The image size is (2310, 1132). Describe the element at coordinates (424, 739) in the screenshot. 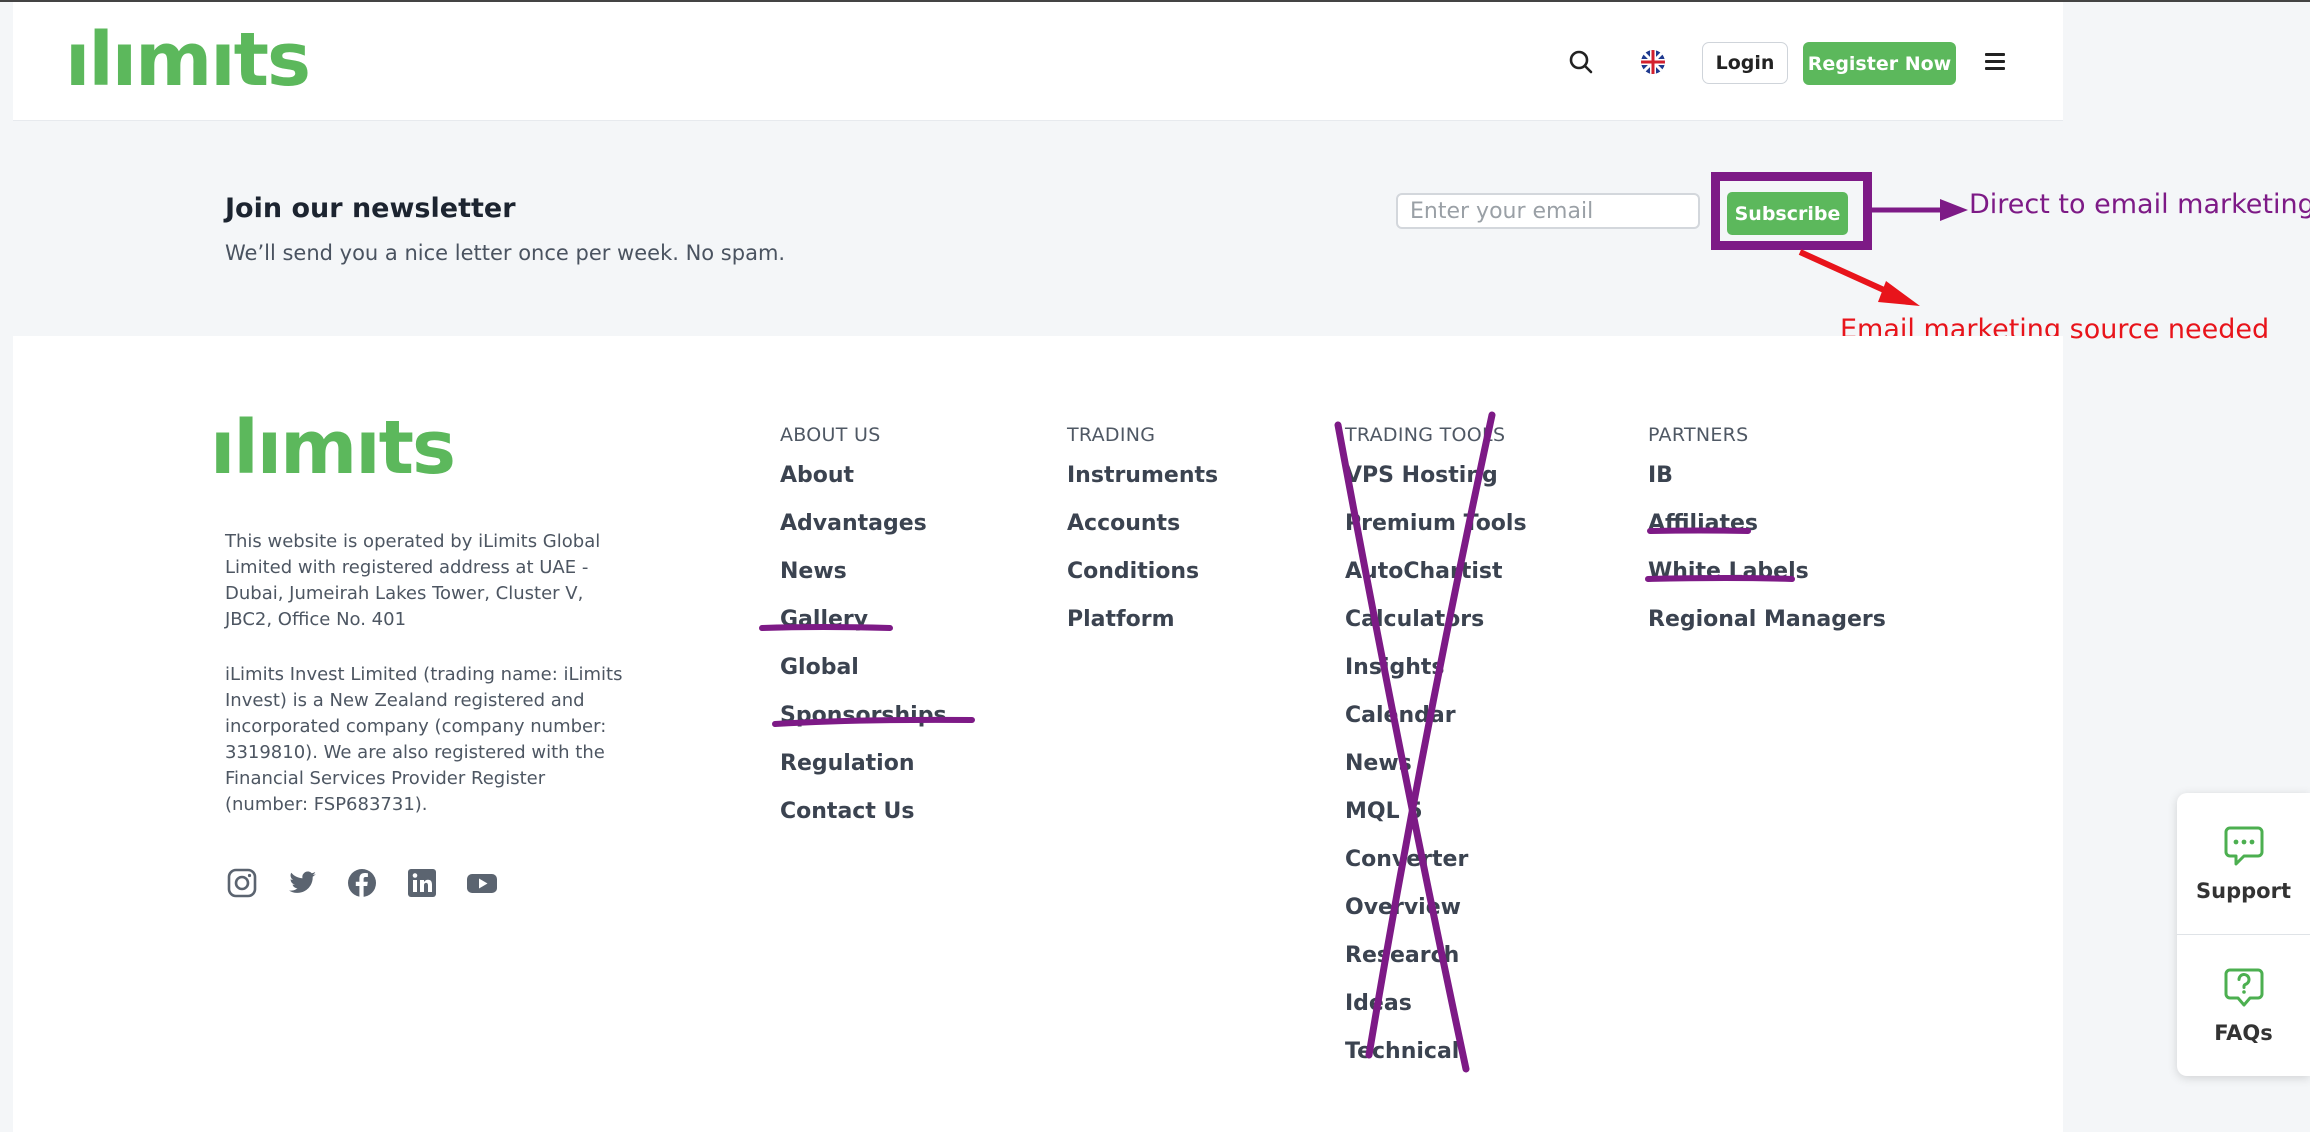

I see `legal-text-invest: iLimits Invest Limited (trading name` at that location.